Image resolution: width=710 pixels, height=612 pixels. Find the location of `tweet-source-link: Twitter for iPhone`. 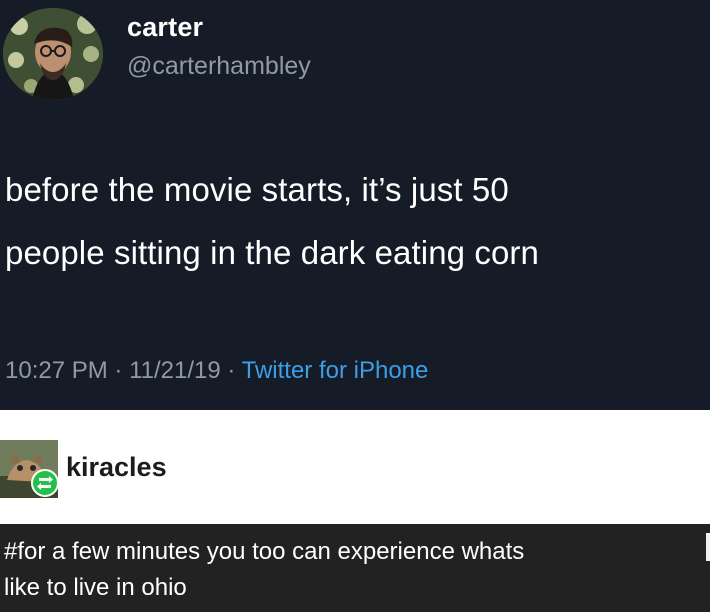

tweet-source-link: Twitter for iPhone is located at coordinates (335, 370).